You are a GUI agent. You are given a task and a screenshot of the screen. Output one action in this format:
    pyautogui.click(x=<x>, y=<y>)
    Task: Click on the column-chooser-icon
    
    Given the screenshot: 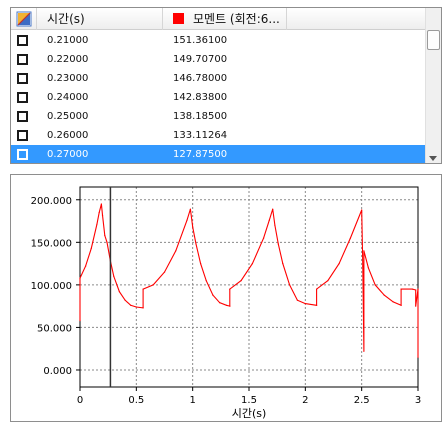 What is the action you would take?
    pyautogui.click(x=24, y=19)
    